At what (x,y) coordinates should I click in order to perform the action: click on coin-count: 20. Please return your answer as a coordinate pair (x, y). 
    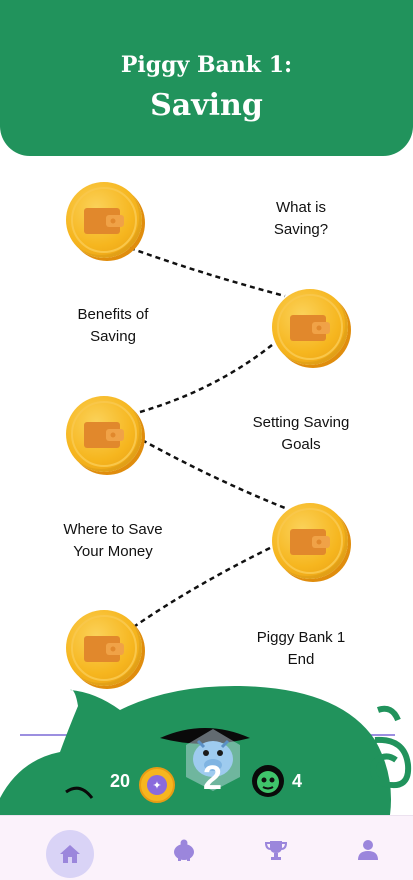
    Looking at the image, I should click on (120, 781).